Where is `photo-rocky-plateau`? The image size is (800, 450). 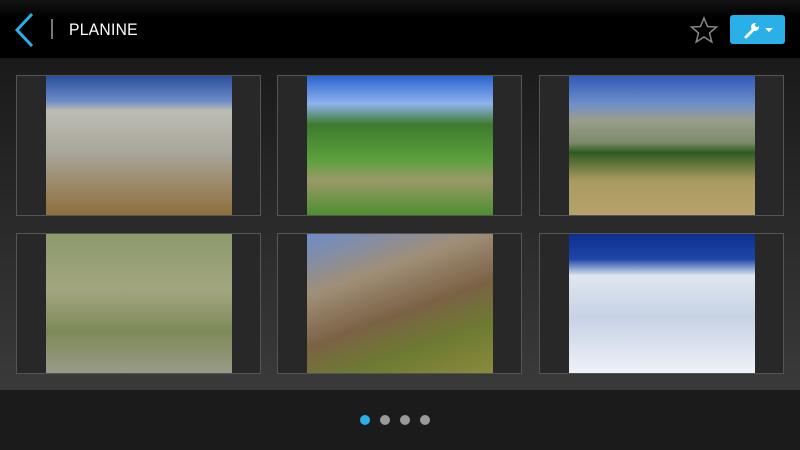 photo-rocky-plateau is located at coordinates (139, 145).